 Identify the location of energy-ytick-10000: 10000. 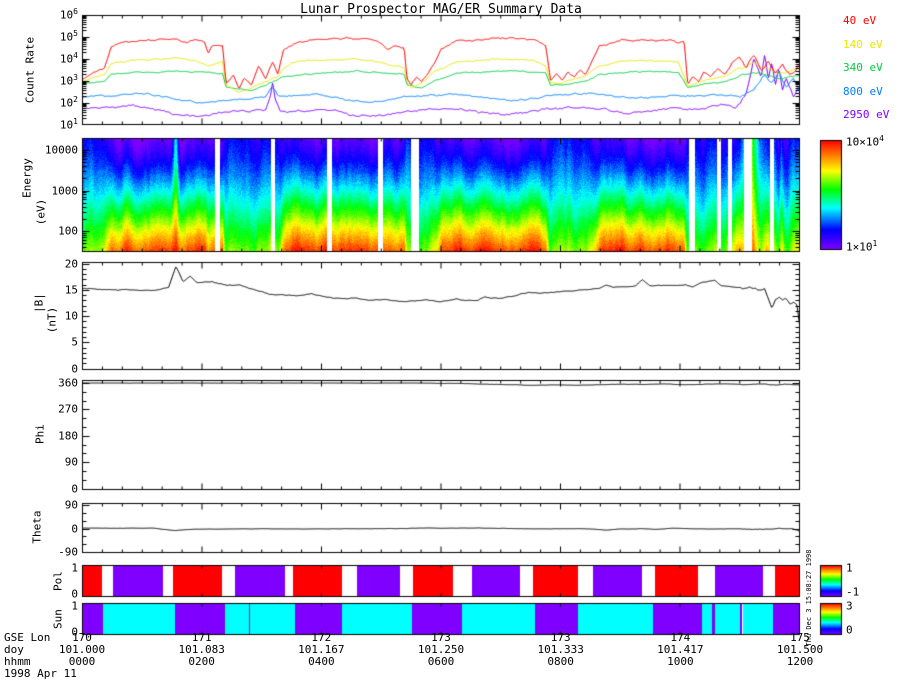
(61, 150).